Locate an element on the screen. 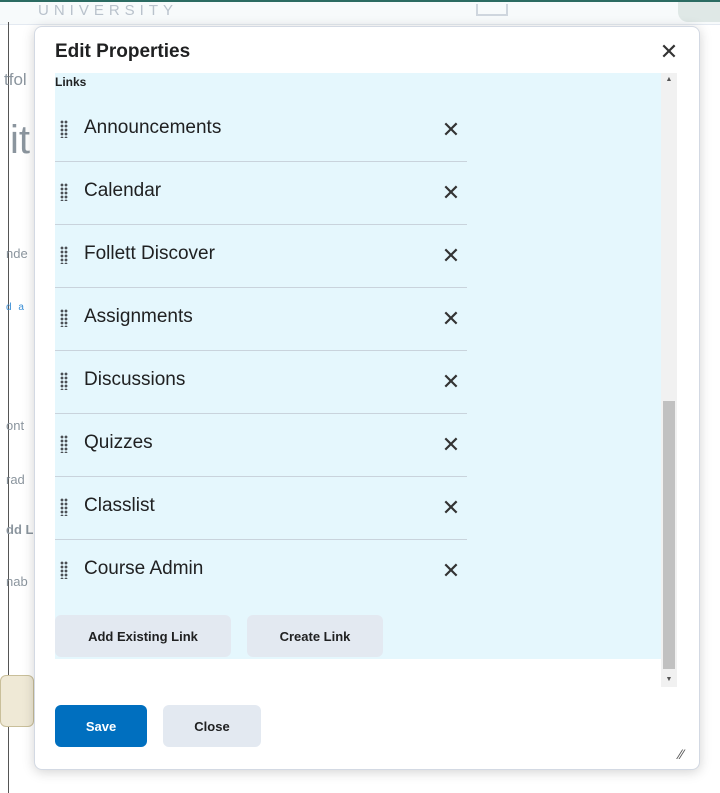 The width and height of the screenshot is (720, 793). apps-grid-icon is located at coordinates (492, 10).